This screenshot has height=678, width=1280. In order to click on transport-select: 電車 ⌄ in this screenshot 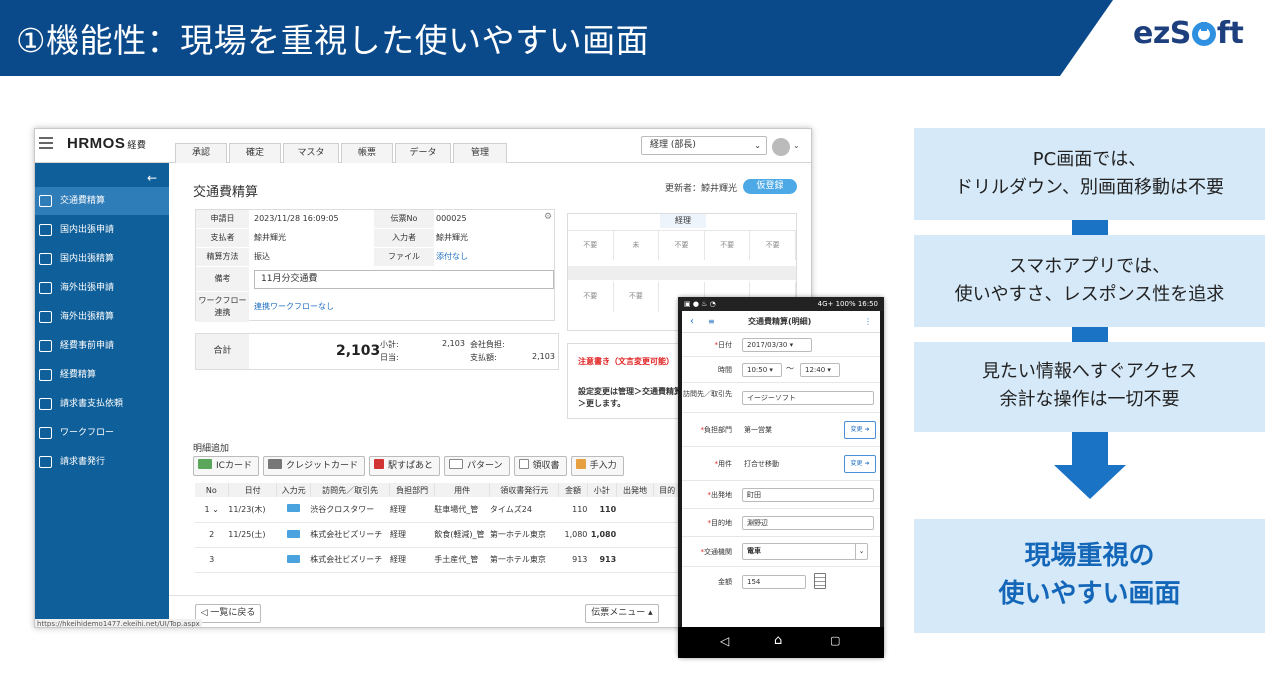, I will do `click(805, 551)`.